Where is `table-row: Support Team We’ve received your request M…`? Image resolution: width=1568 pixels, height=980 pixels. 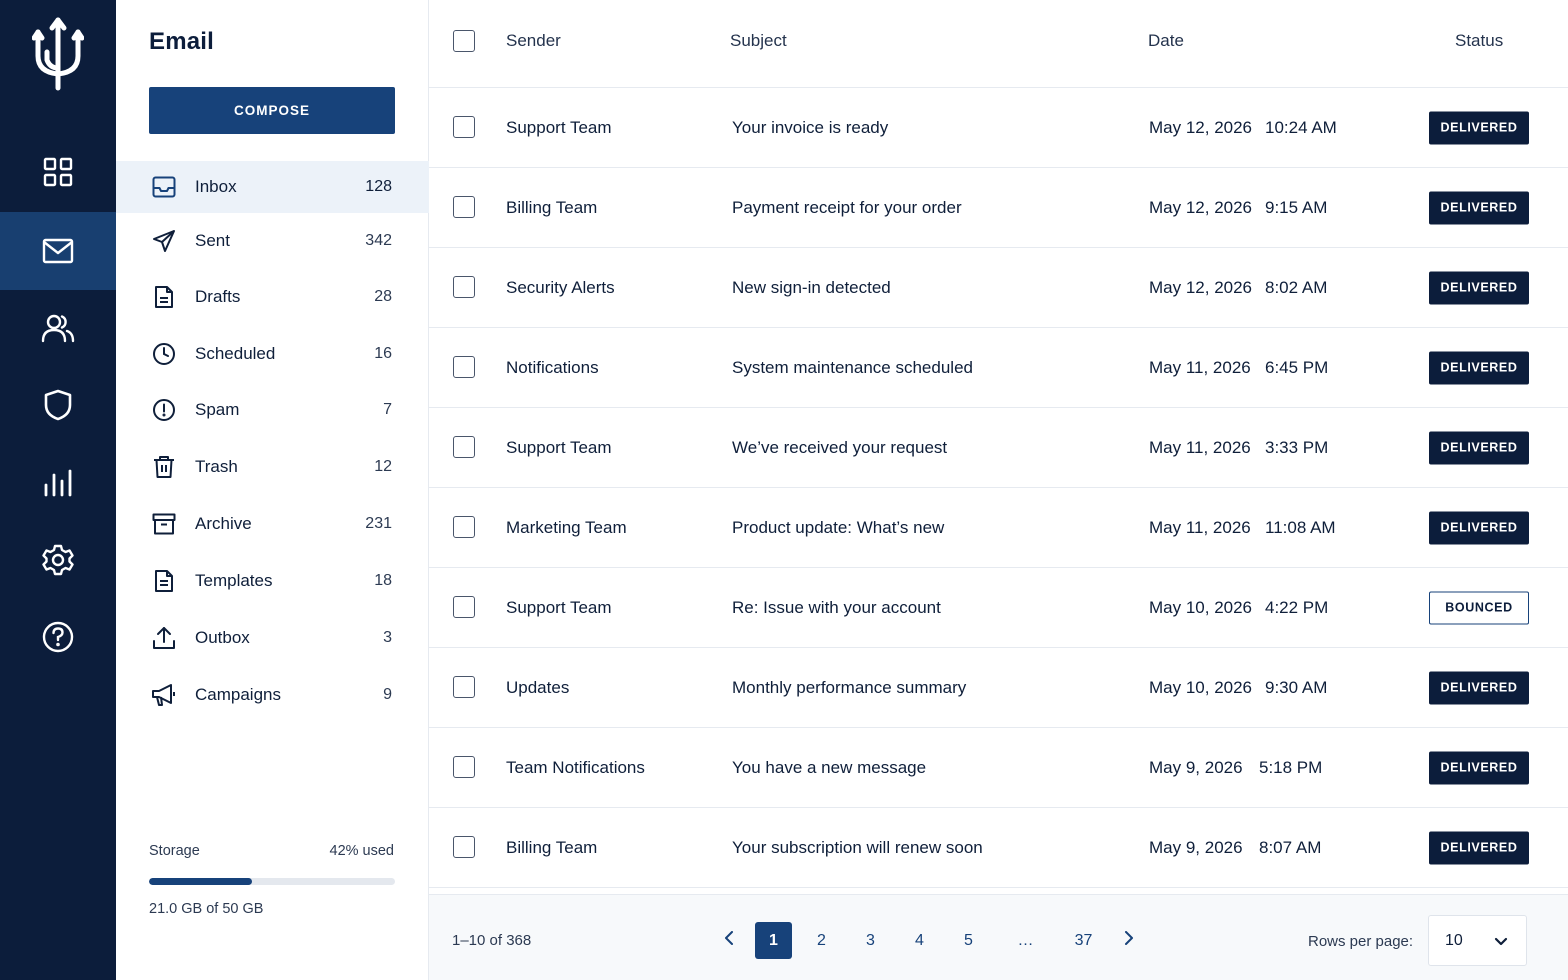 table-row: Support Team We’ve received your request M… is located at coordinates (998, 448).